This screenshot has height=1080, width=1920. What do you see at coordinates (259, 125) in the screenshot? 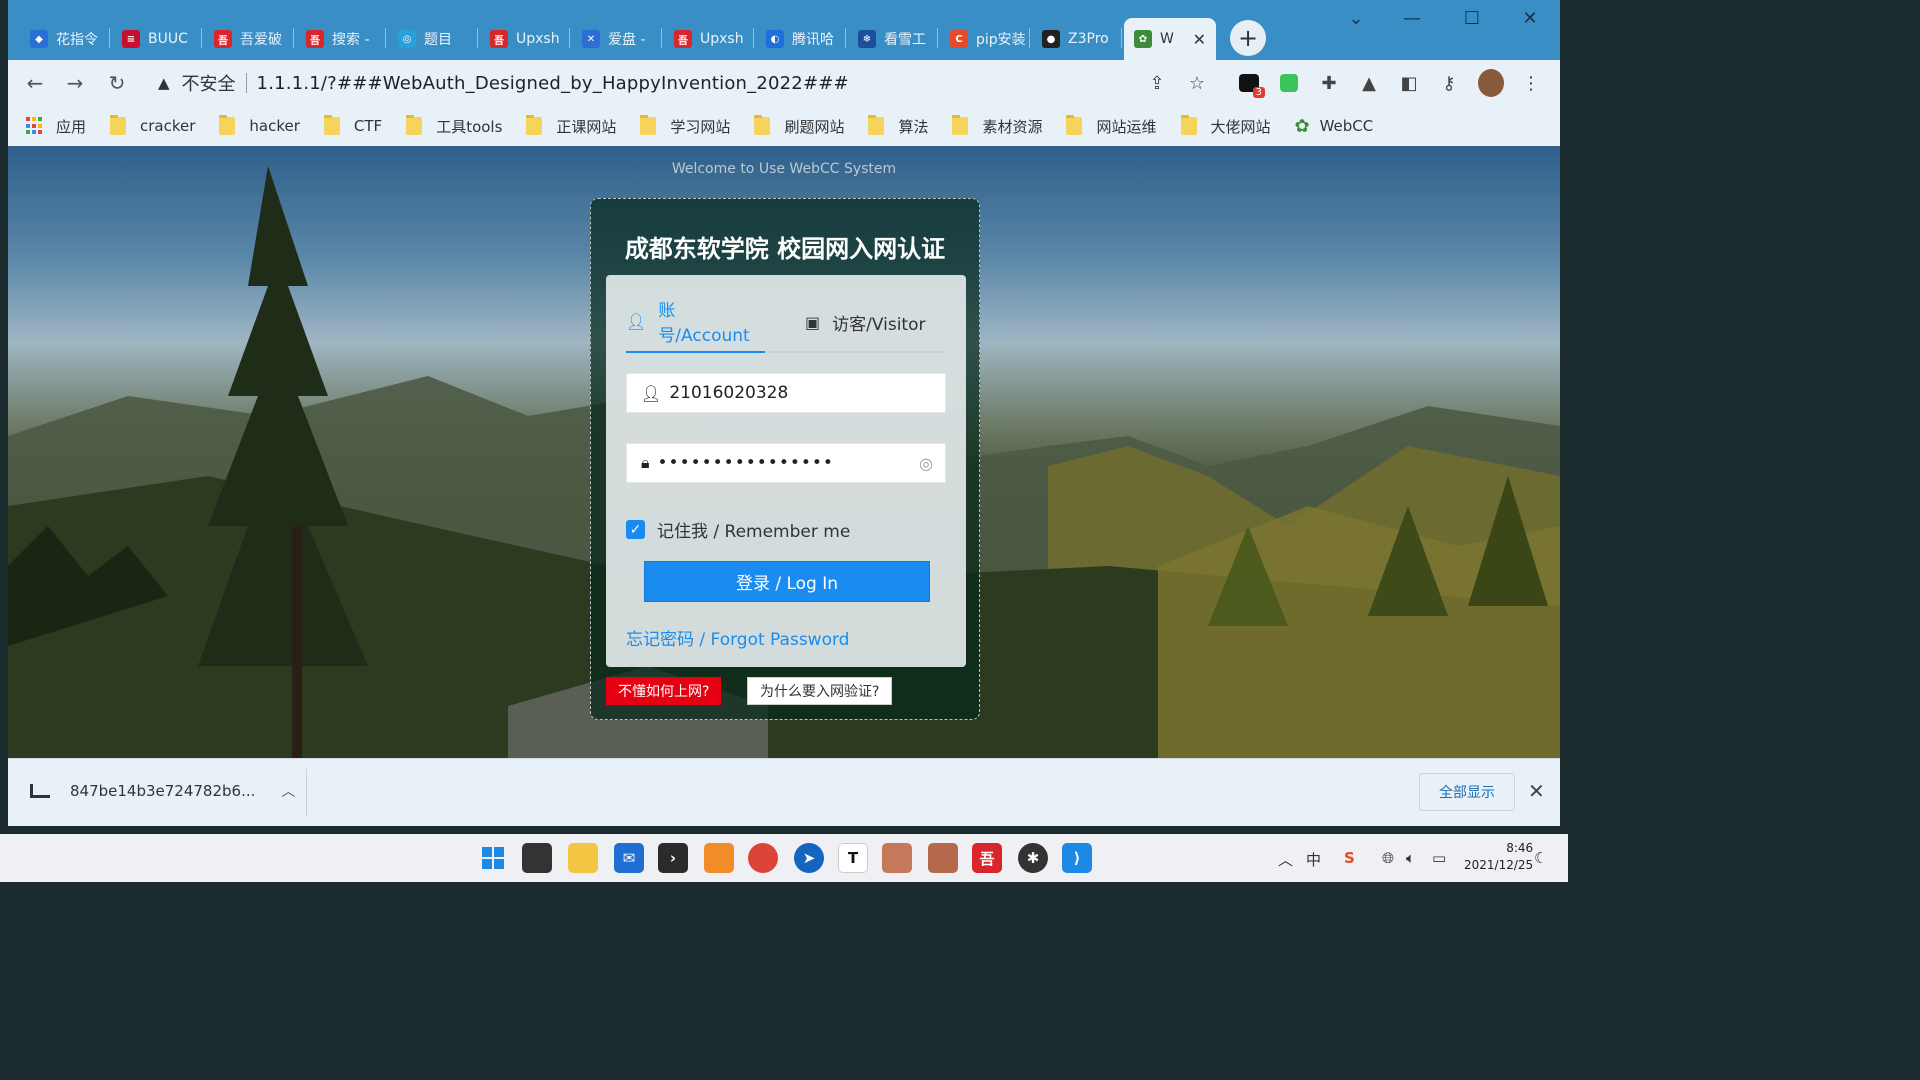
I see `bookmark-item: hacker` at bounding box center [259, 125].